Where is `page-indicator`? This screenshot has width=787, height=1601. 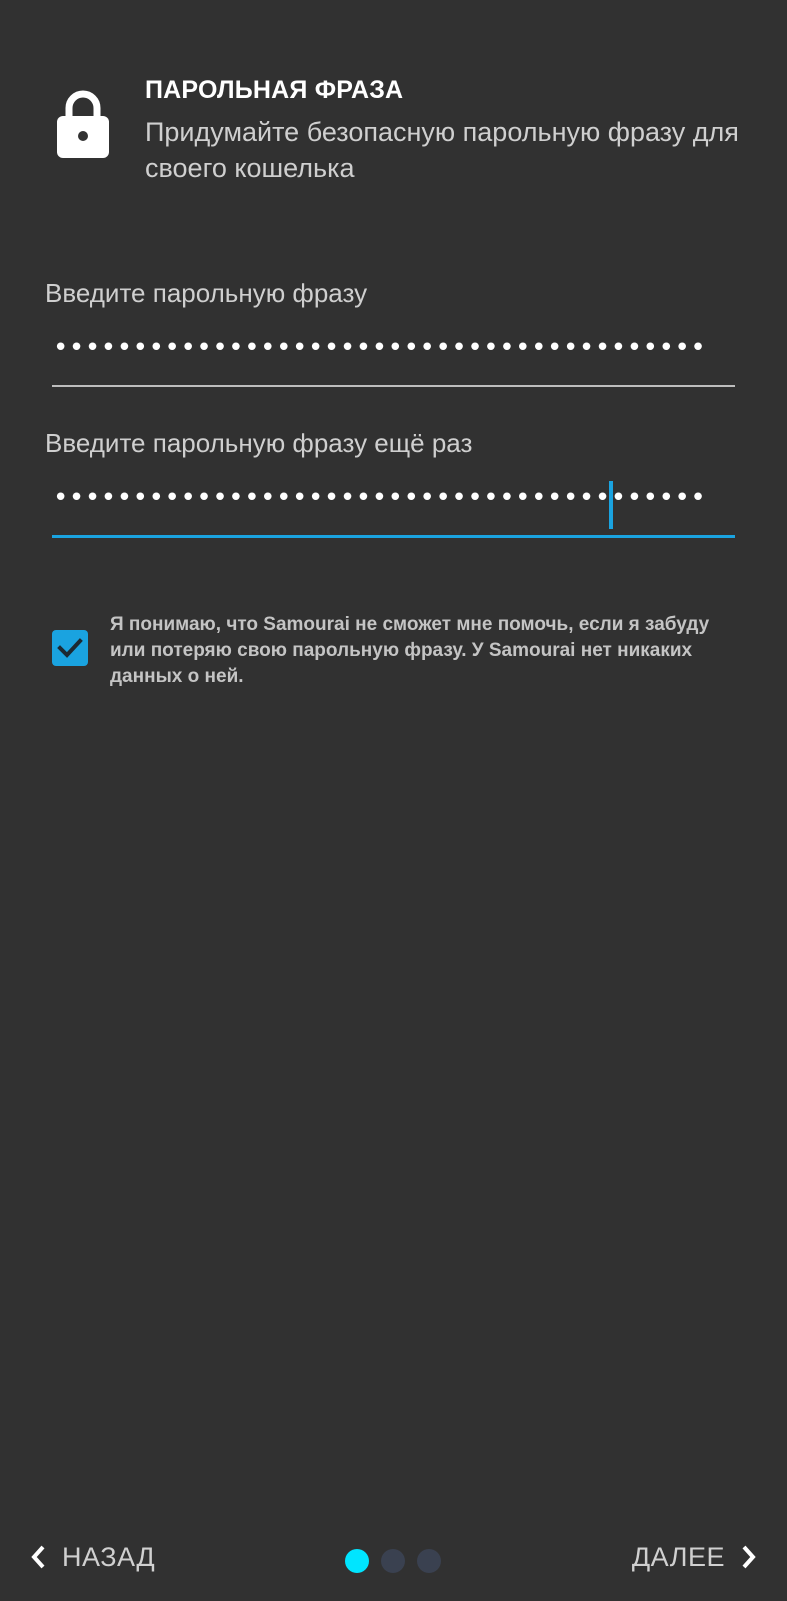 page-indicator is located at coordinates (393, 1561).